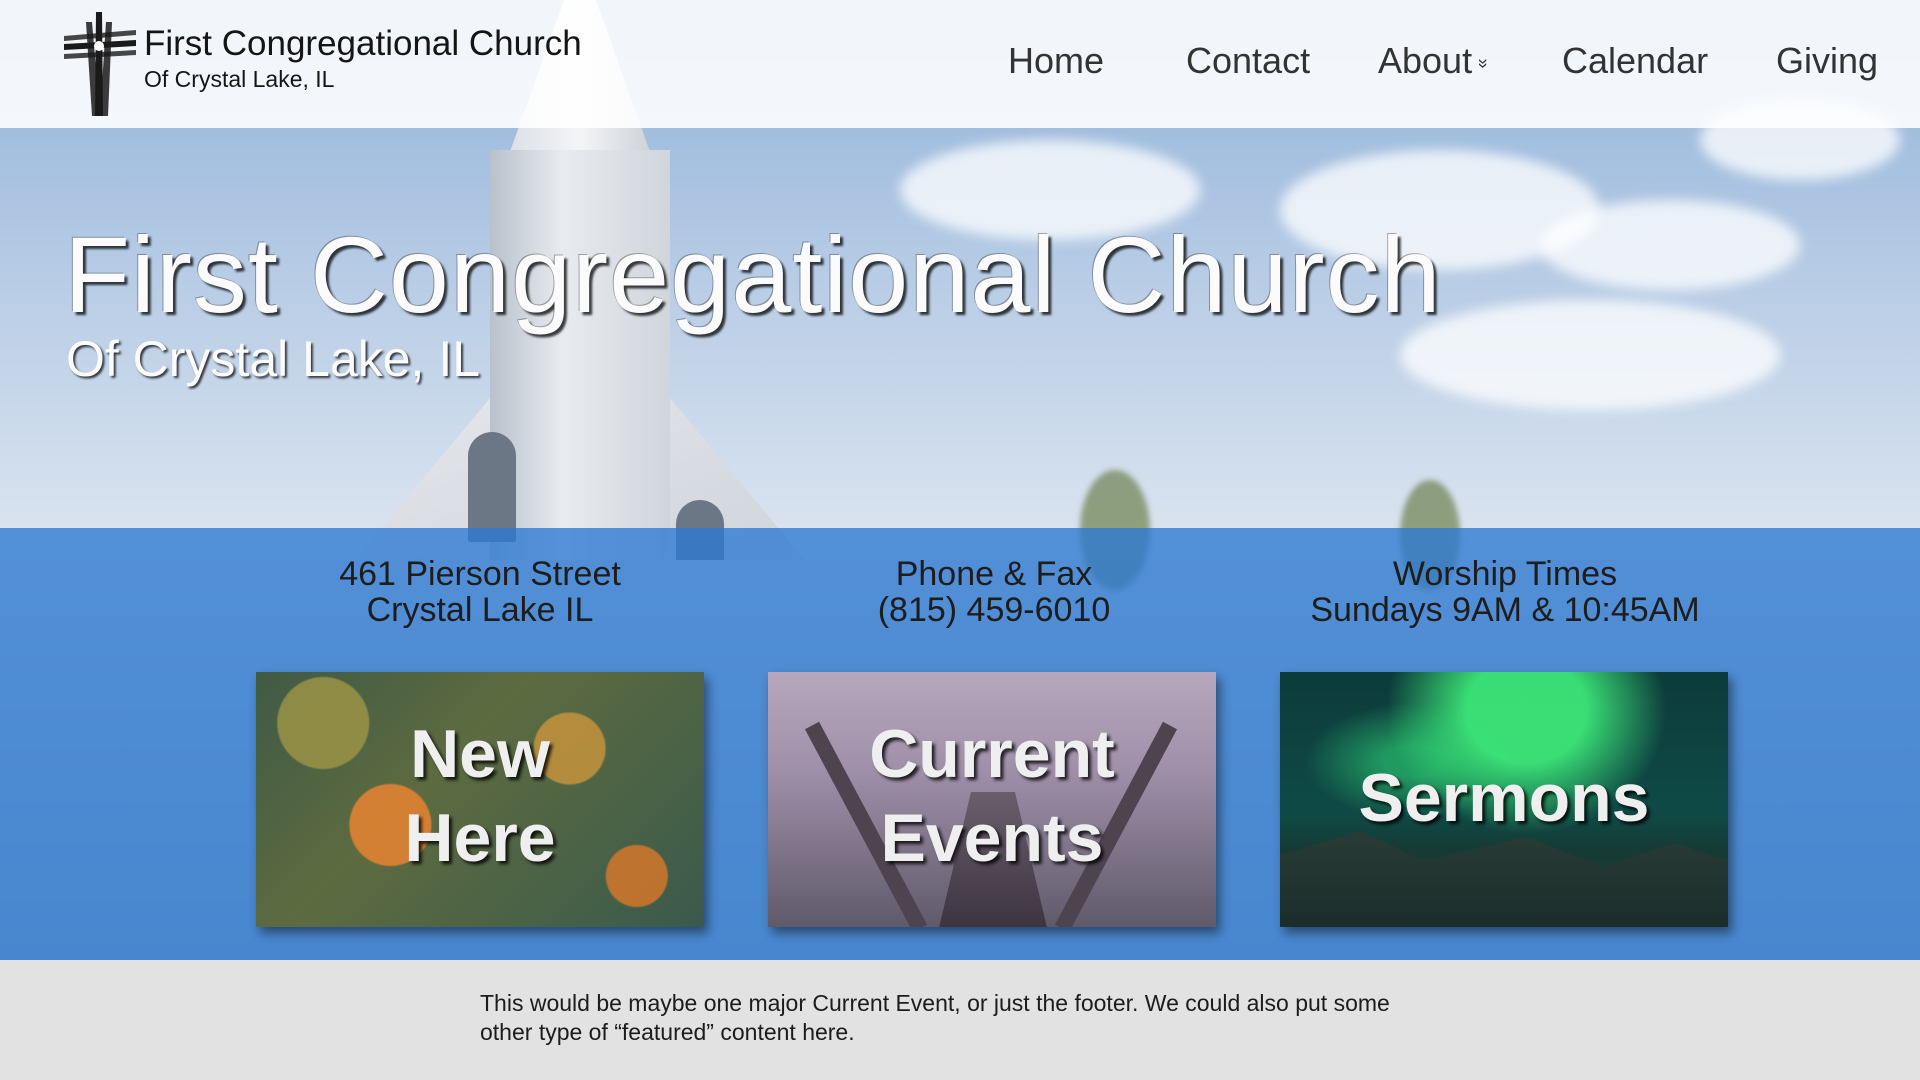 The width and height of the screenshot is (1920, 1080). What do you see at coordinates (994, 574) in the screenshot?
I see `phone-label: Phone & Fax` at bounding box center [994, 574].